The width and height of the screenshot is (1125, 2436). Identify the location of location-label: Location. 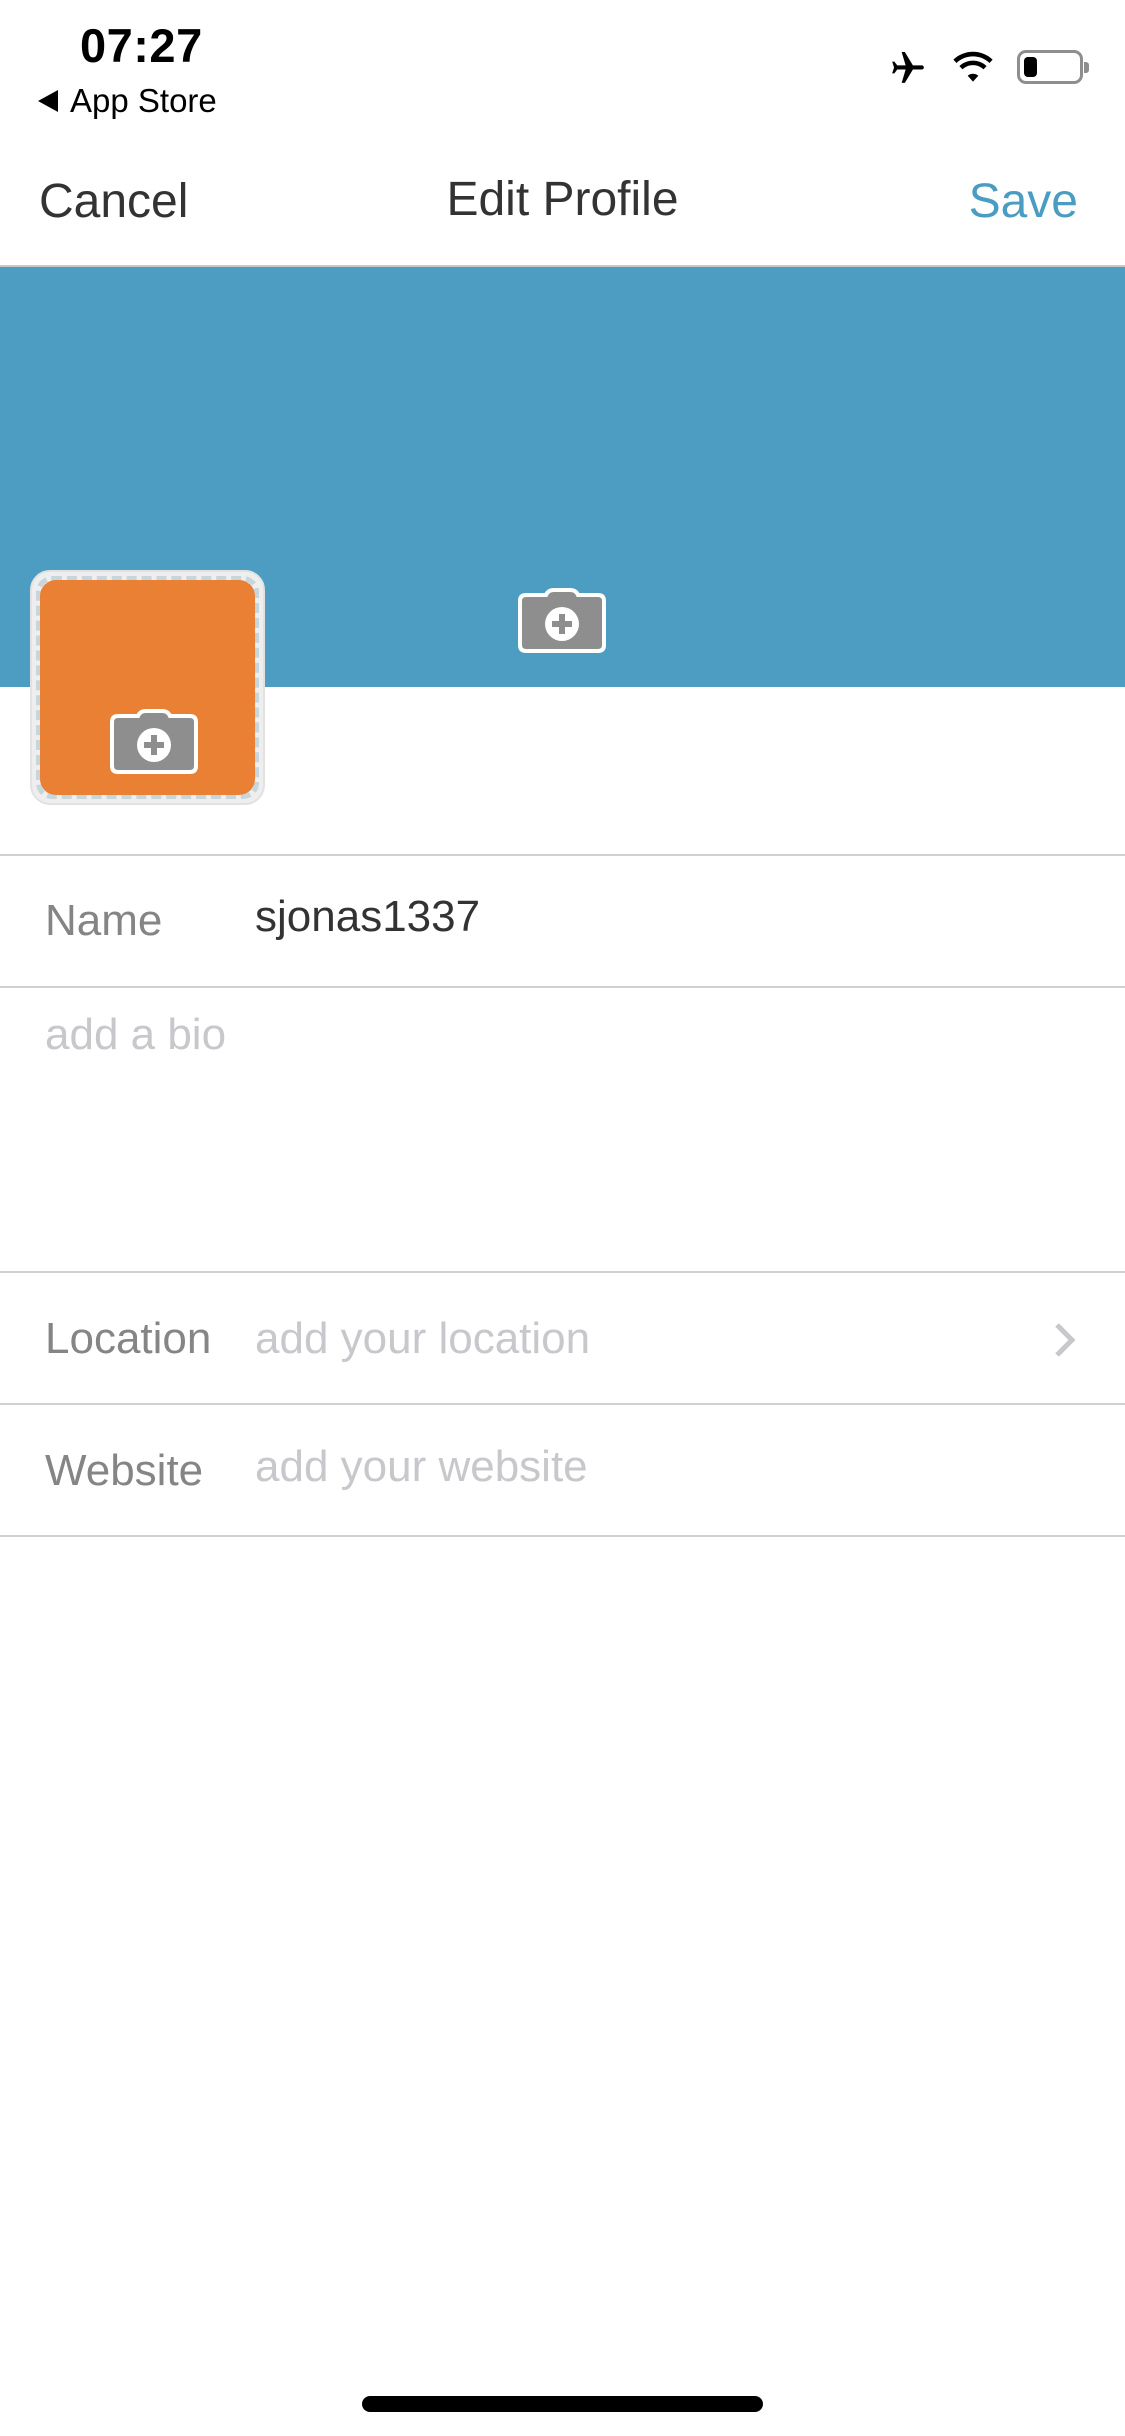
(128, 1338).